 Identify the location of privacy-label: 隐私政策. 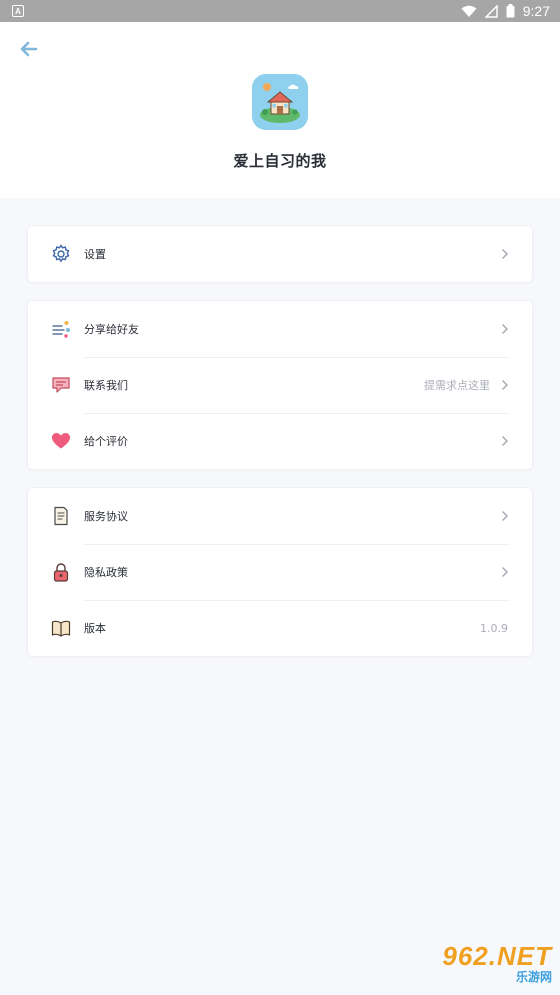
(106, 572).